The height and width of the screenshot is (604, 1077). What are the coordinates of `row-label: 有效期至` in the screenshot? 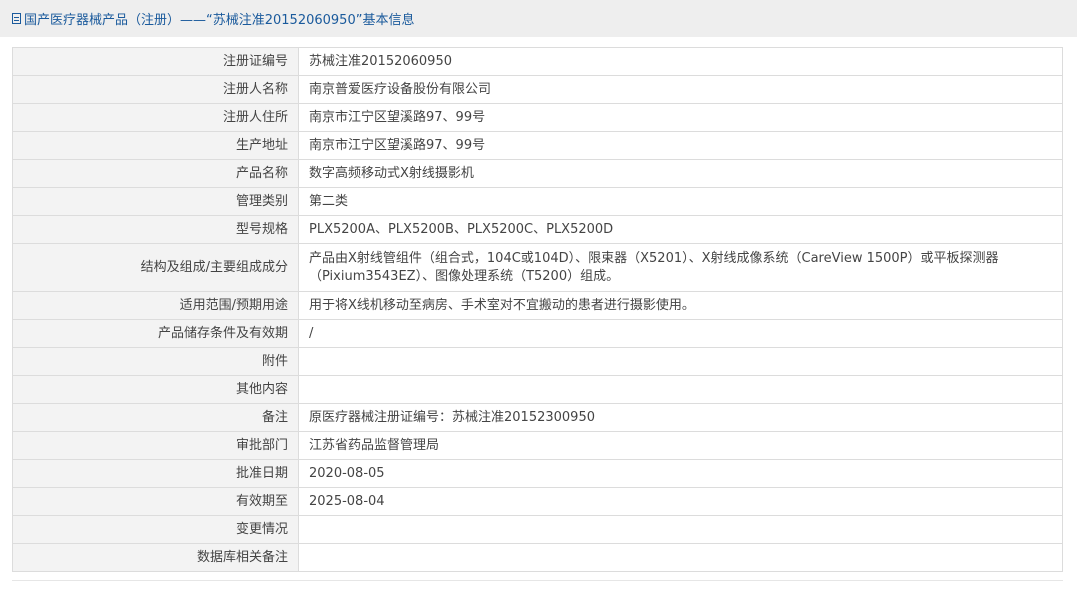 It's located at (155, 501).